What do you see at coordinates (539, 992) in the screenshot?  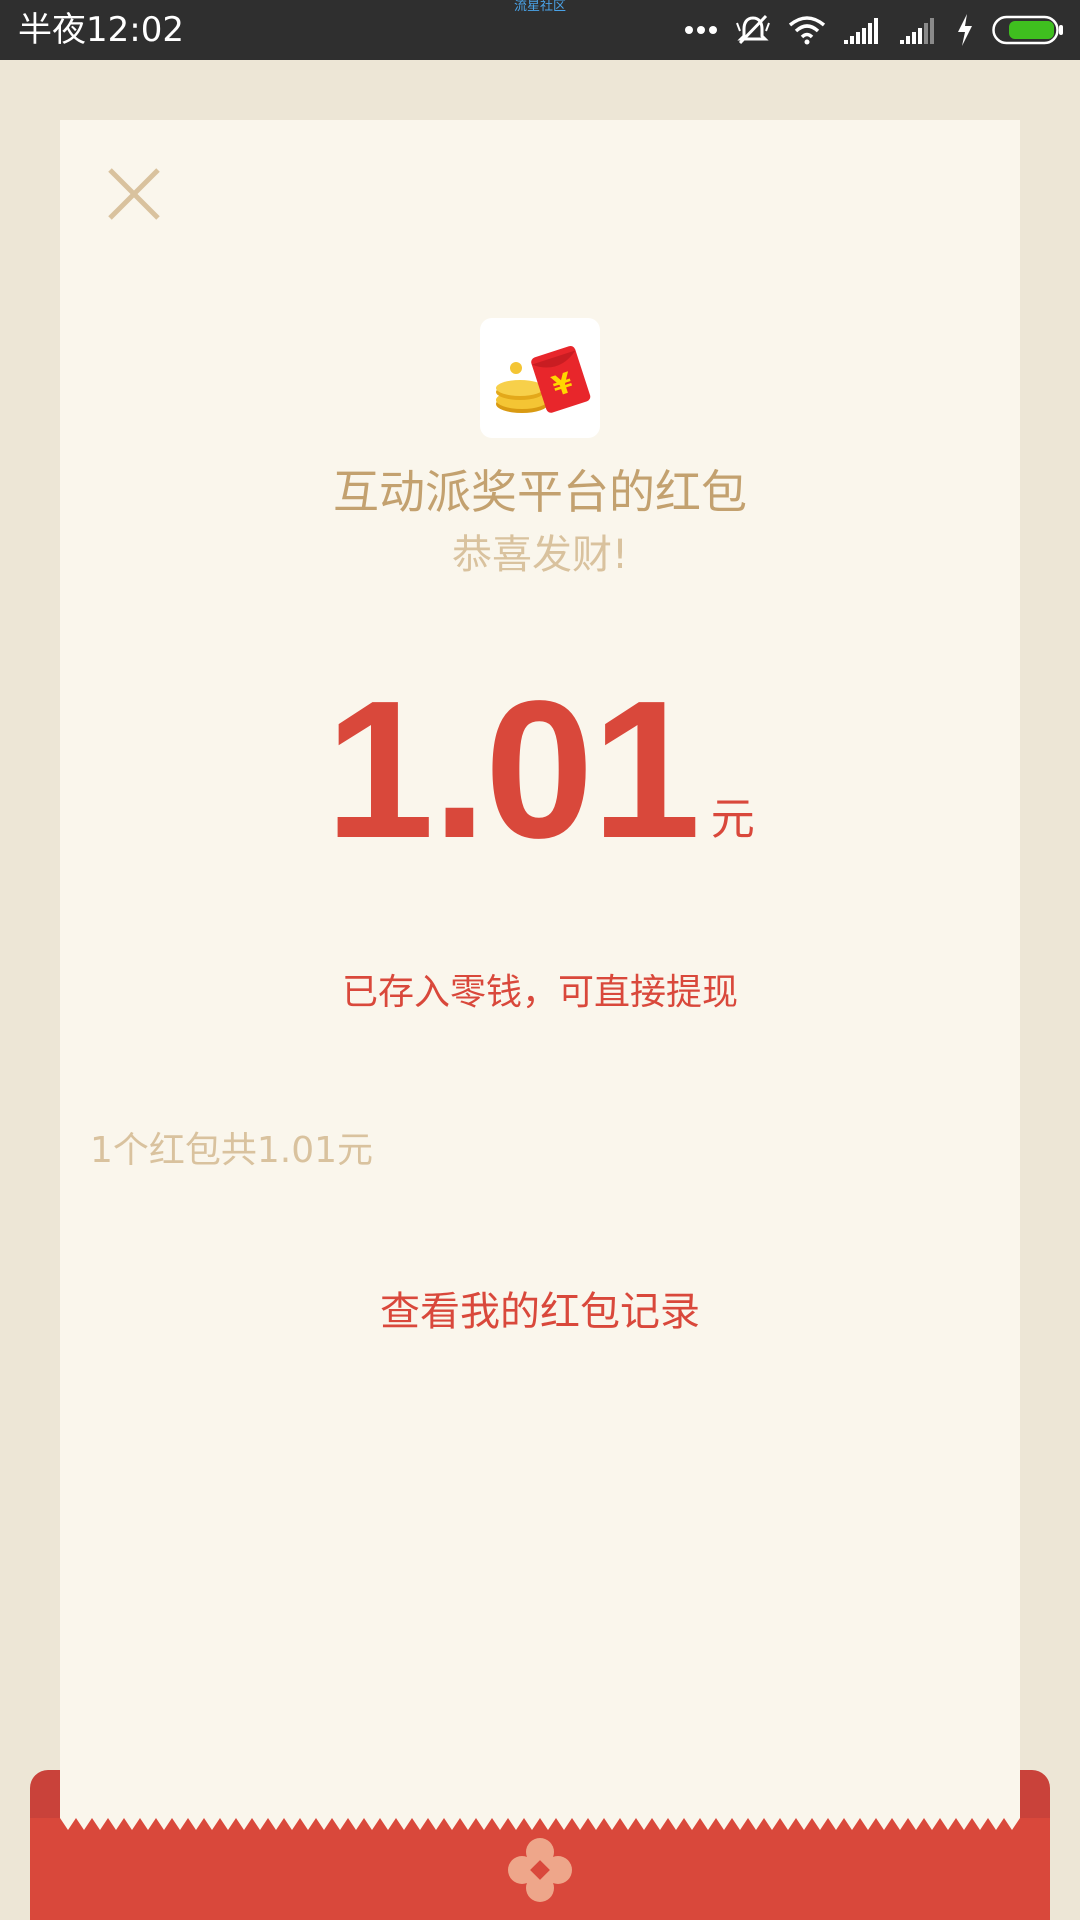 I see `stored-to-wallet-note: 已存入零钱，可直接提现` at bounding box center [539, 992].